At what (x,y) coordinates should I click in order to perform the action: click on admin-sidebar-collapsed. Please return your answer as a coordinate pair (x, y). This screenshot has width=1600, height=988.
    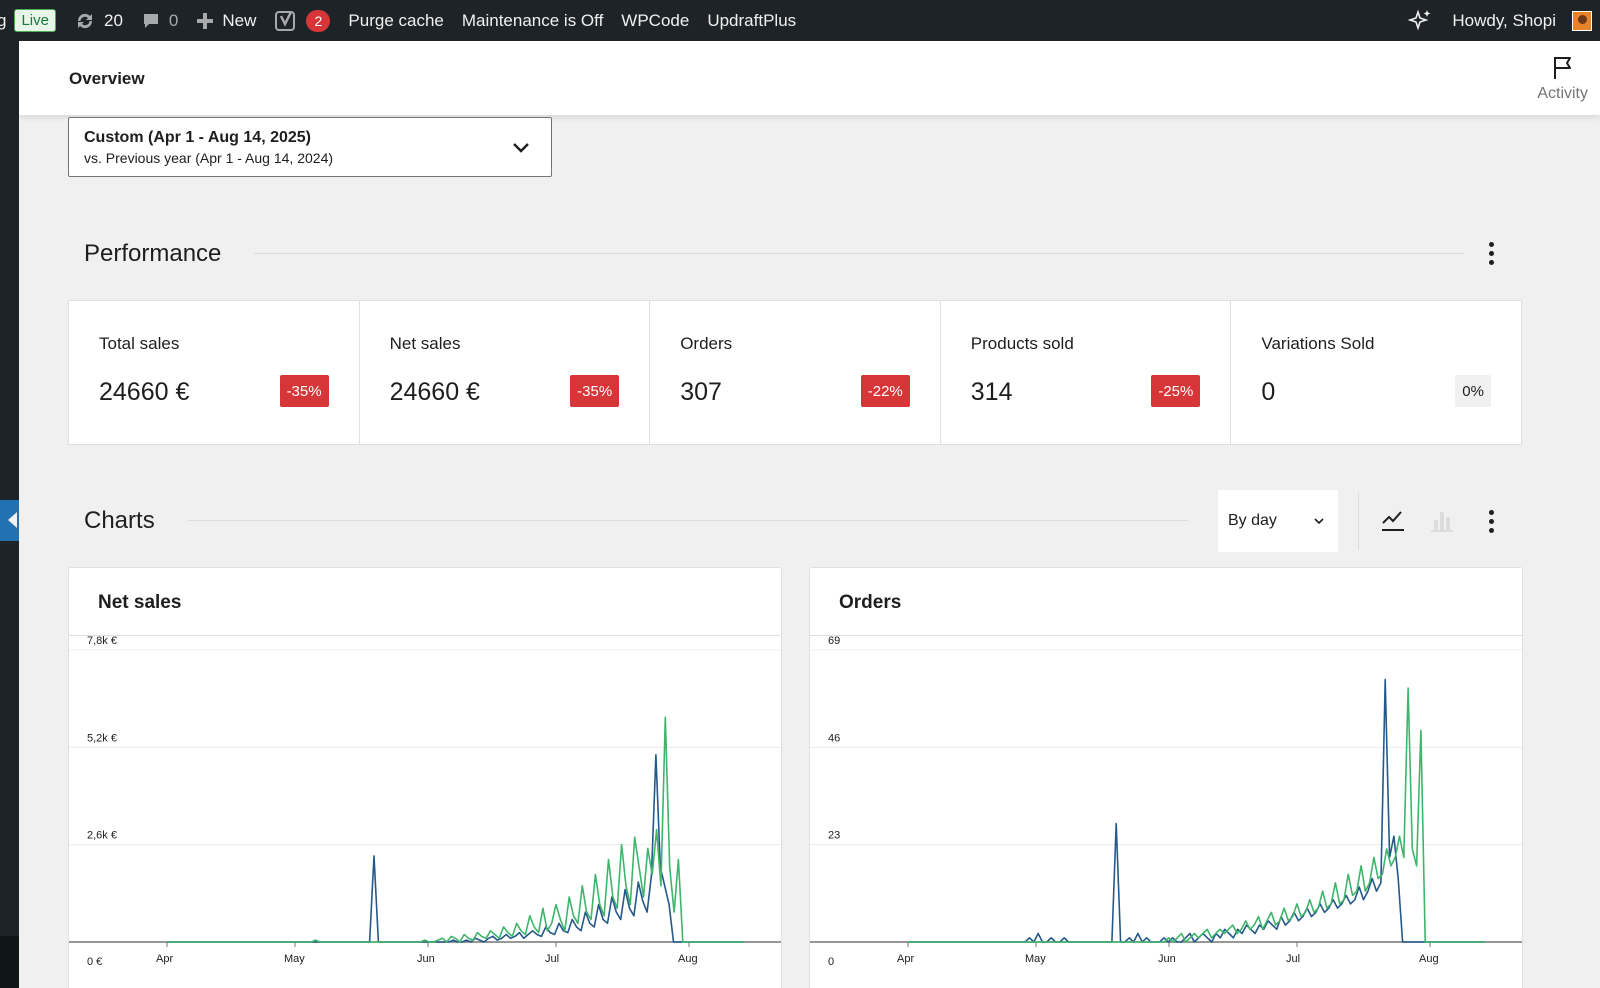
    Looking at the image, I should click on (9, 514).